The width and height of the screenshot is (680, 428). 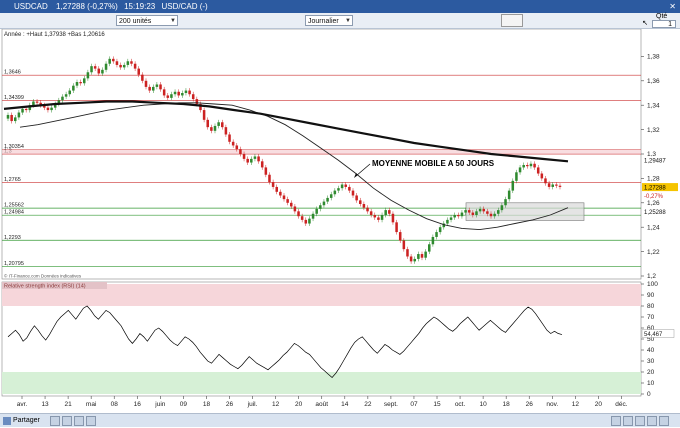 I want to click on scroll-left-icon, so click(x=640, y=421).